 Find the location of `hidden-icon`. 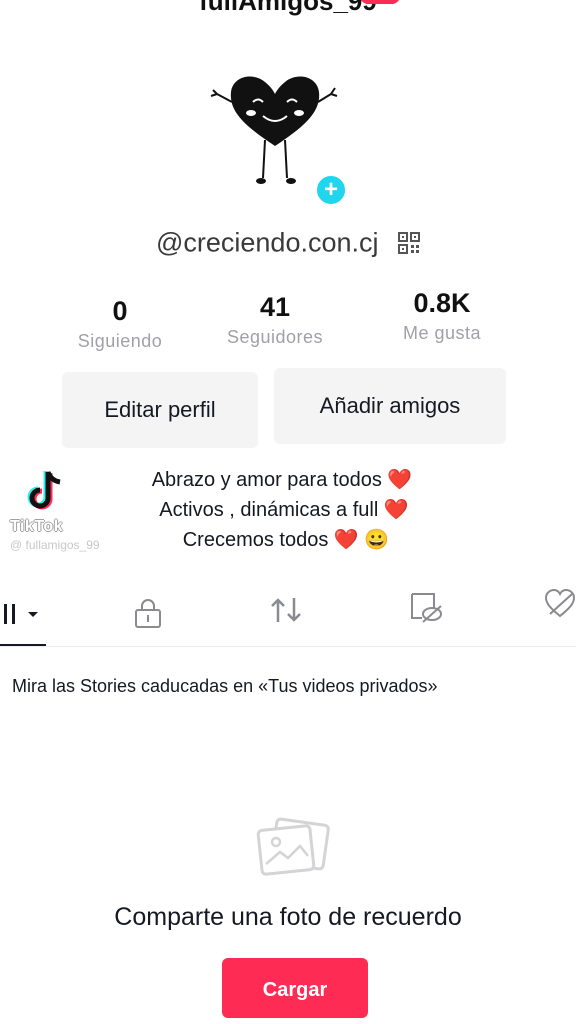

hidden-icon is located at coordinates (426, 608).